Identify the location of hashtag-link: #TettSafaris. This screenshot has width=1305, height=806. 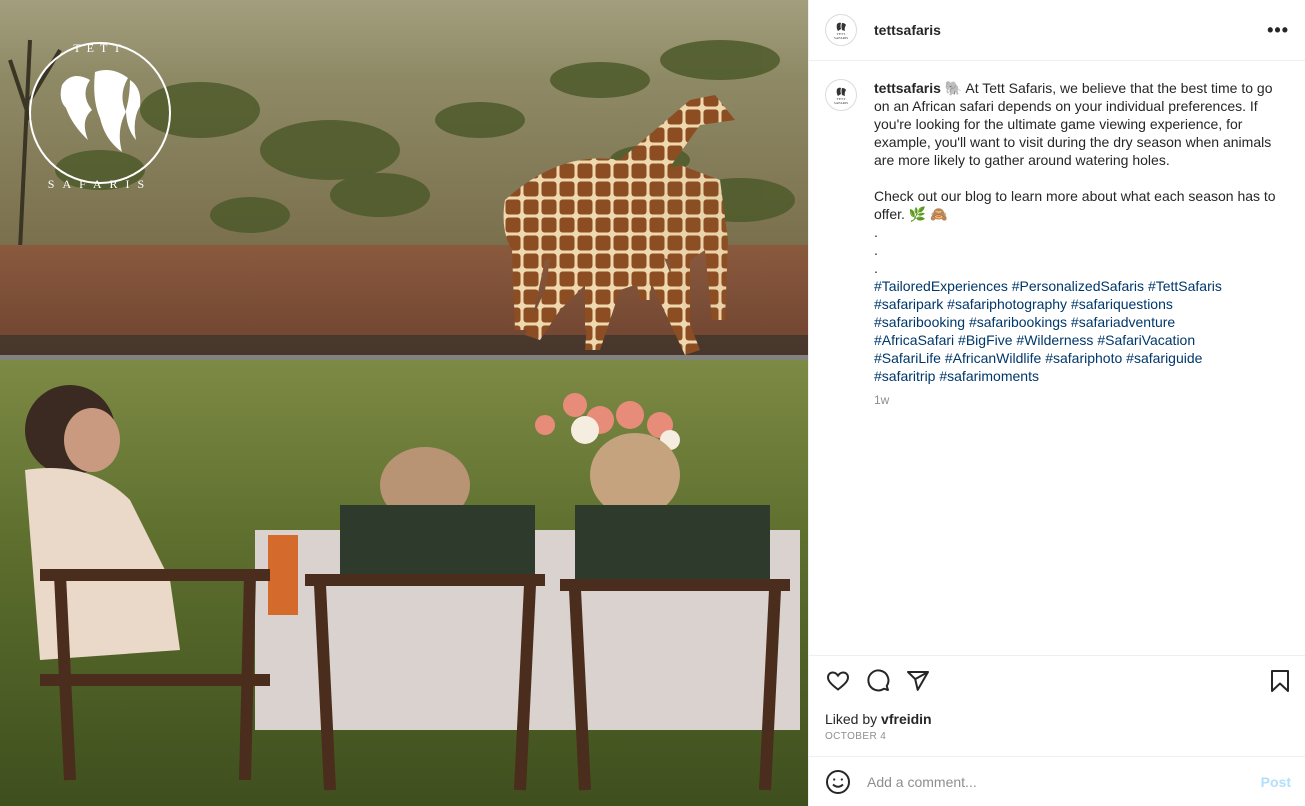
(1185, 286).